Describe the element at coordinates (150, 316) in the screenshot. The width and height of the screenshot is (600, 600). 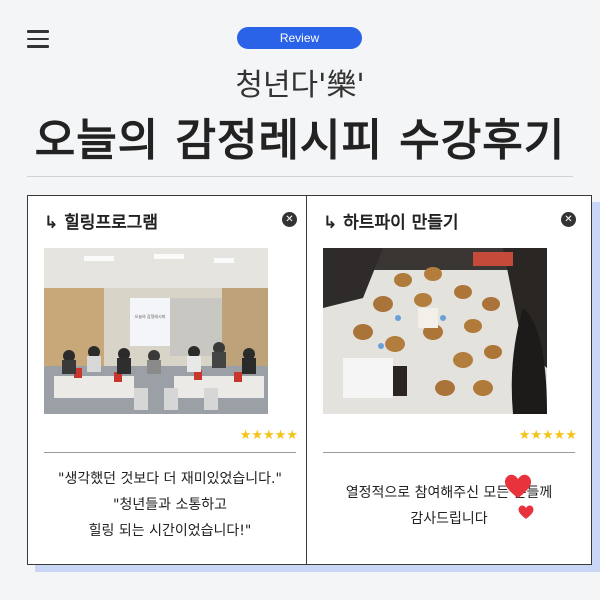
I see `screen-text: 오늘의 감정레시피` at that location.